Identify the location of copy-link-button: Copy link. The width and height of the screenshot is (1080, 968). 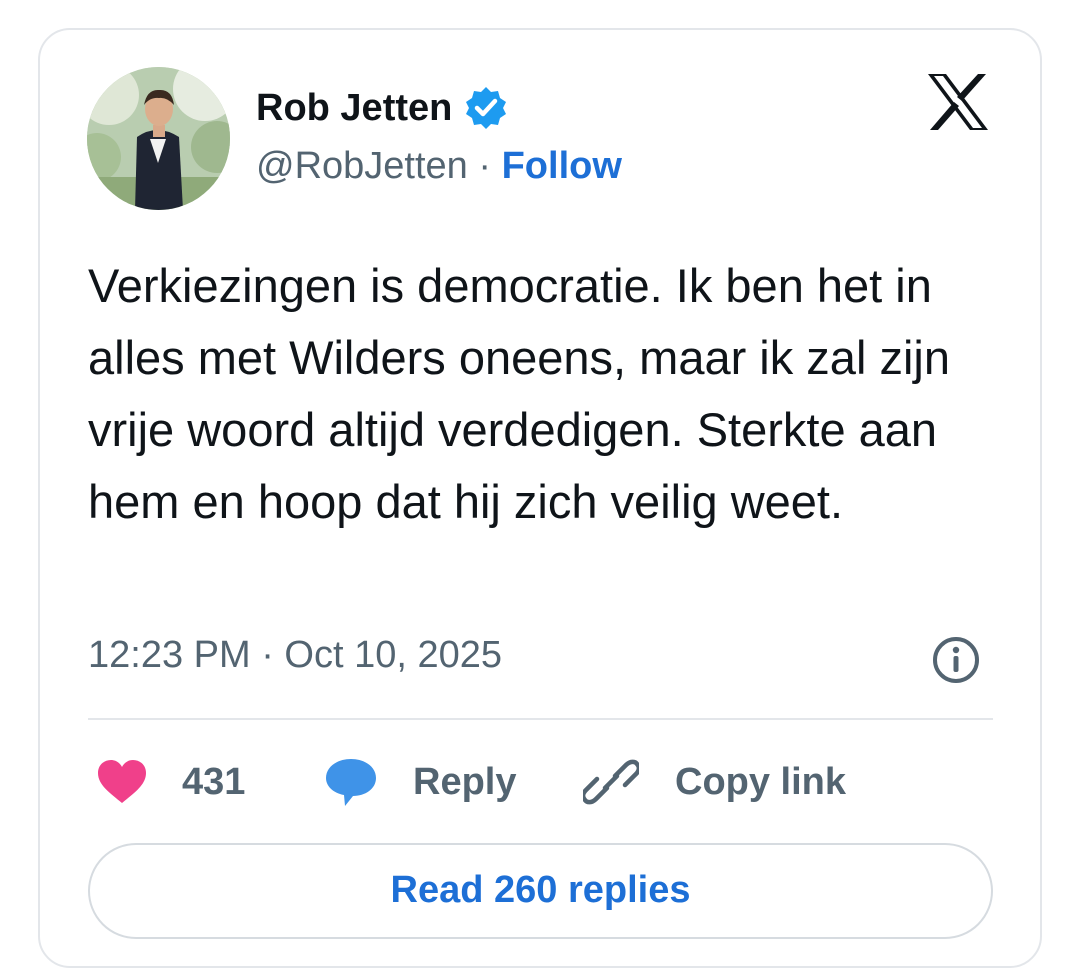
(714, 782).